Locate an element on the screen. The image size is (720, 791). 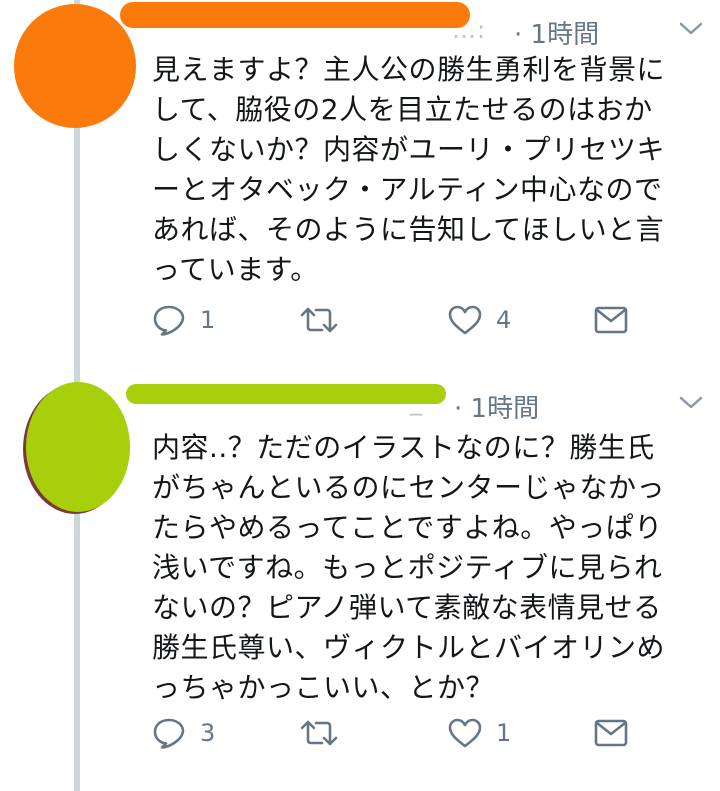
reply-count: 3 is located at coordinates (208, 733).